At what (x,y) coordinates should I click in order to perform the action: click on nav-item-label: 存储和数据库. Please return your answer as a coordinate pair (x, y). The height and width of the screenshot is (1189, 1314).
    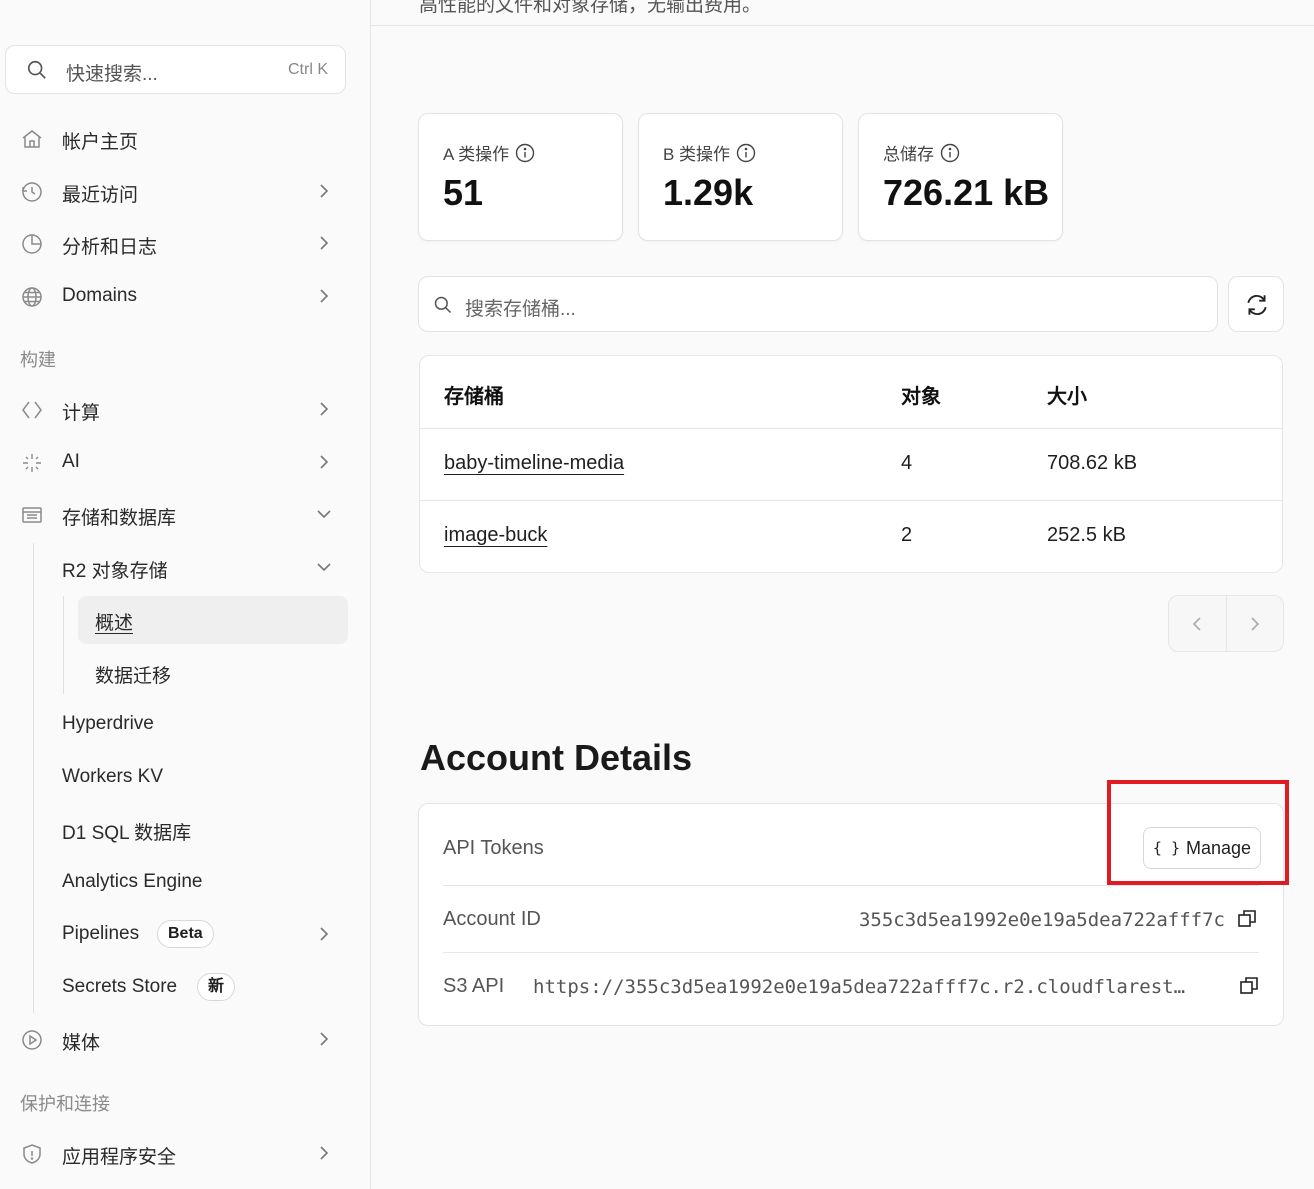
    Looking at the image, I should click on (119, 518).